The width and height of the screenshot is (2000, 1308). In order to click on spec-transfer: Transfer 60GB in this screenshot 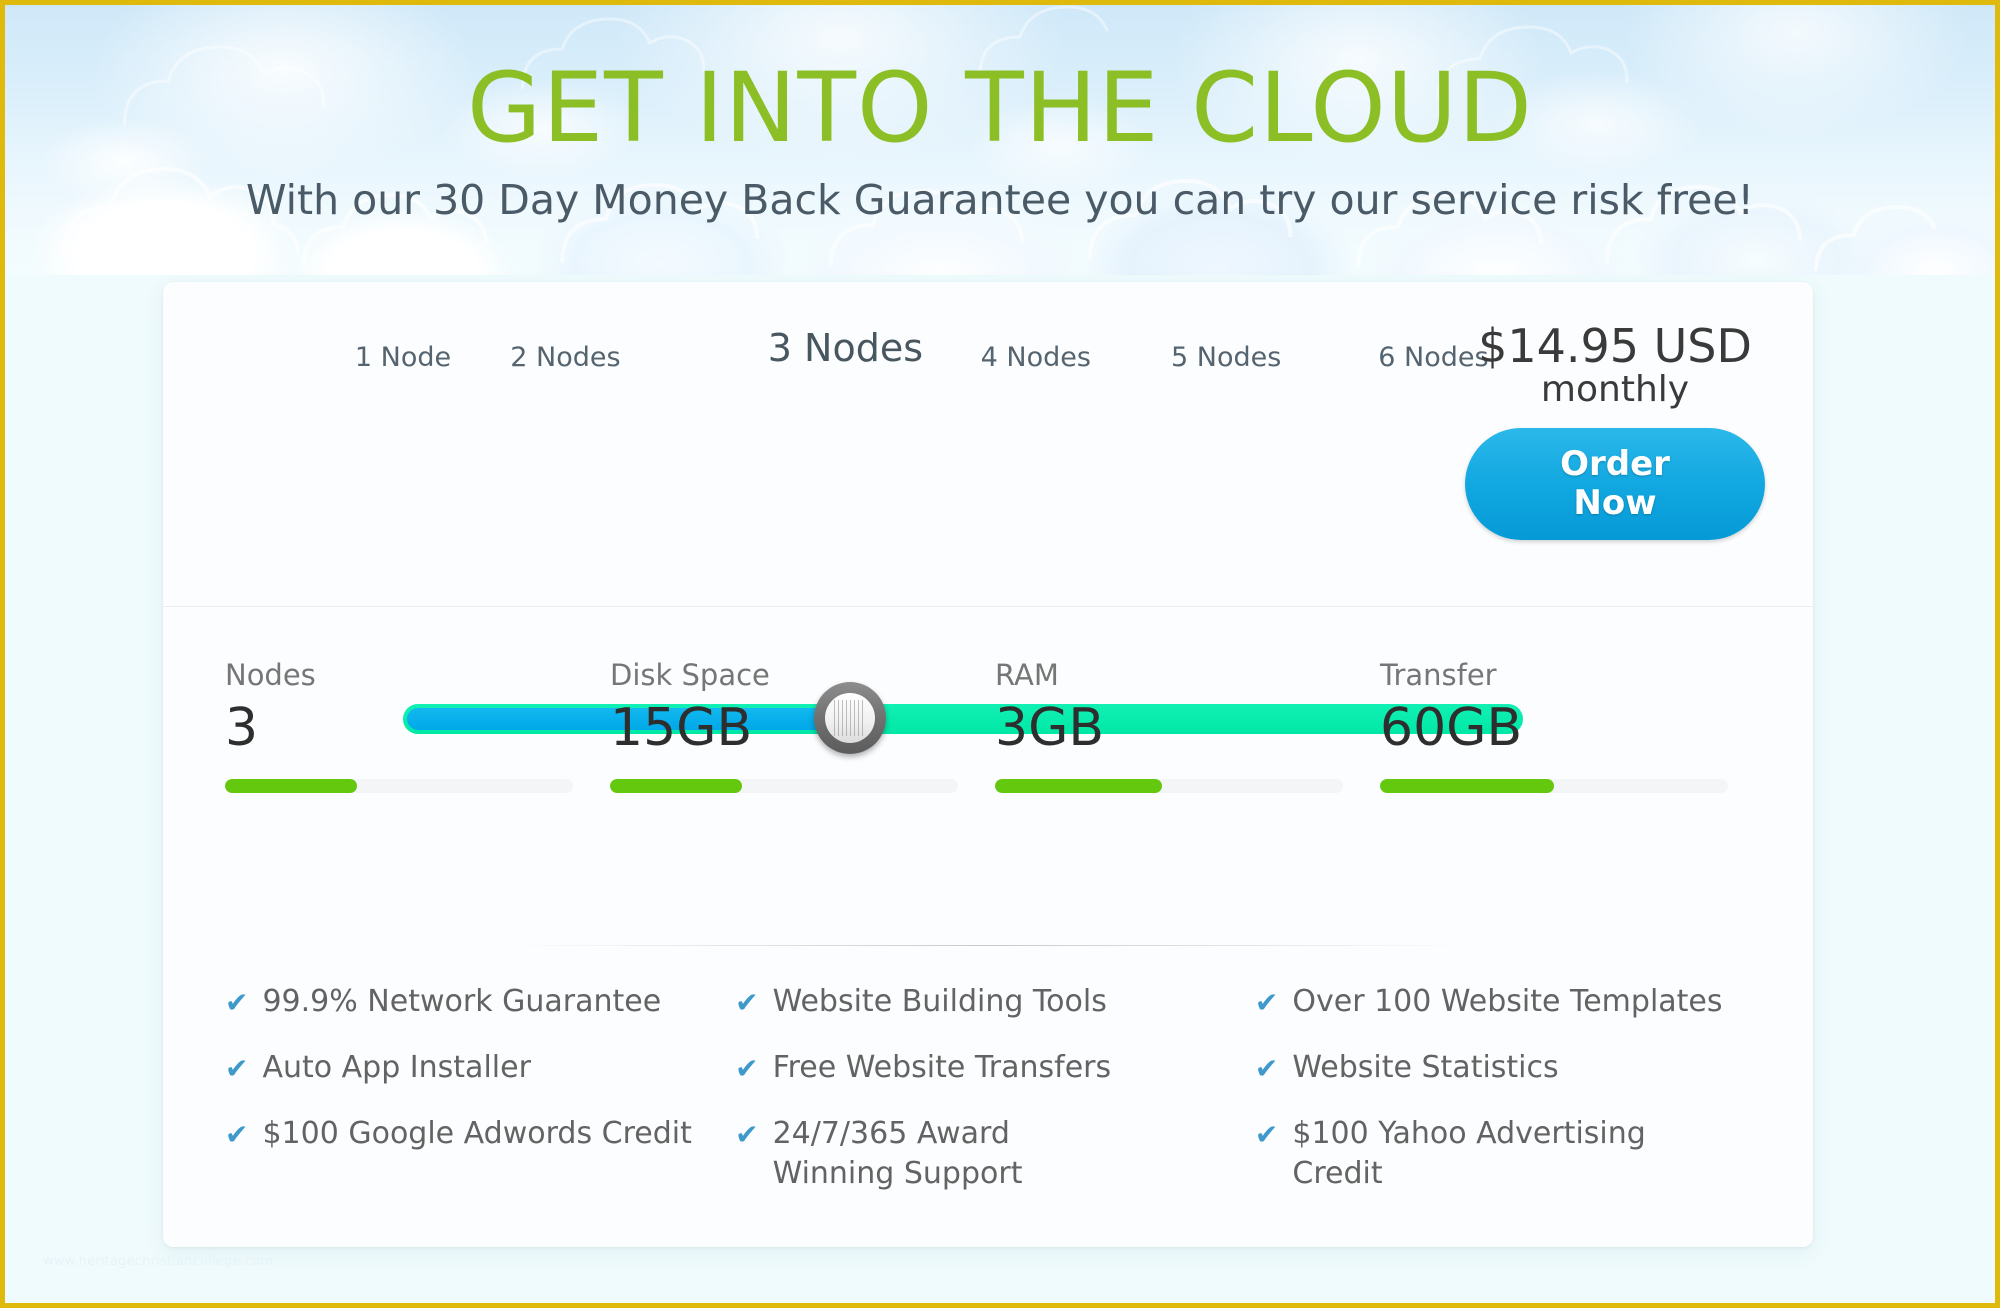, I will do `click(1572, 783)`.